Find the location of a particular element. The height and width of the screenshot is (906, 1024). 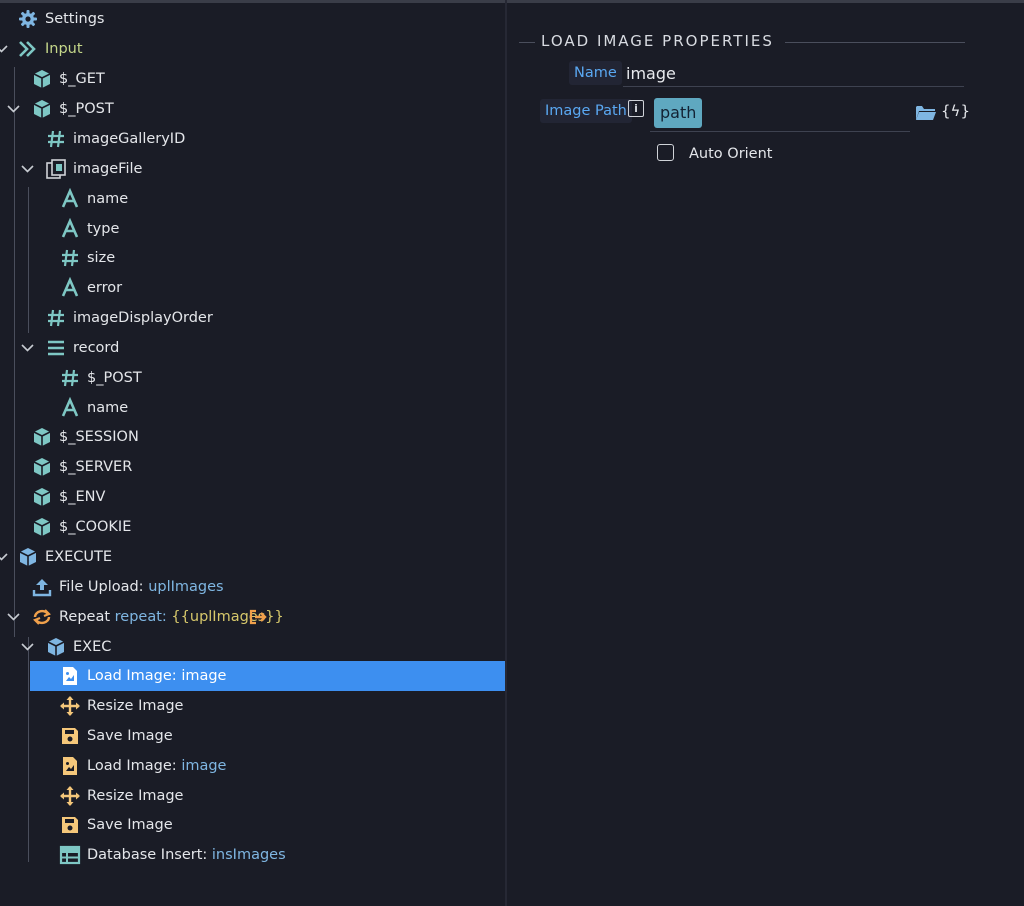

tree-item-label: size is located at coordinates (101, 258).